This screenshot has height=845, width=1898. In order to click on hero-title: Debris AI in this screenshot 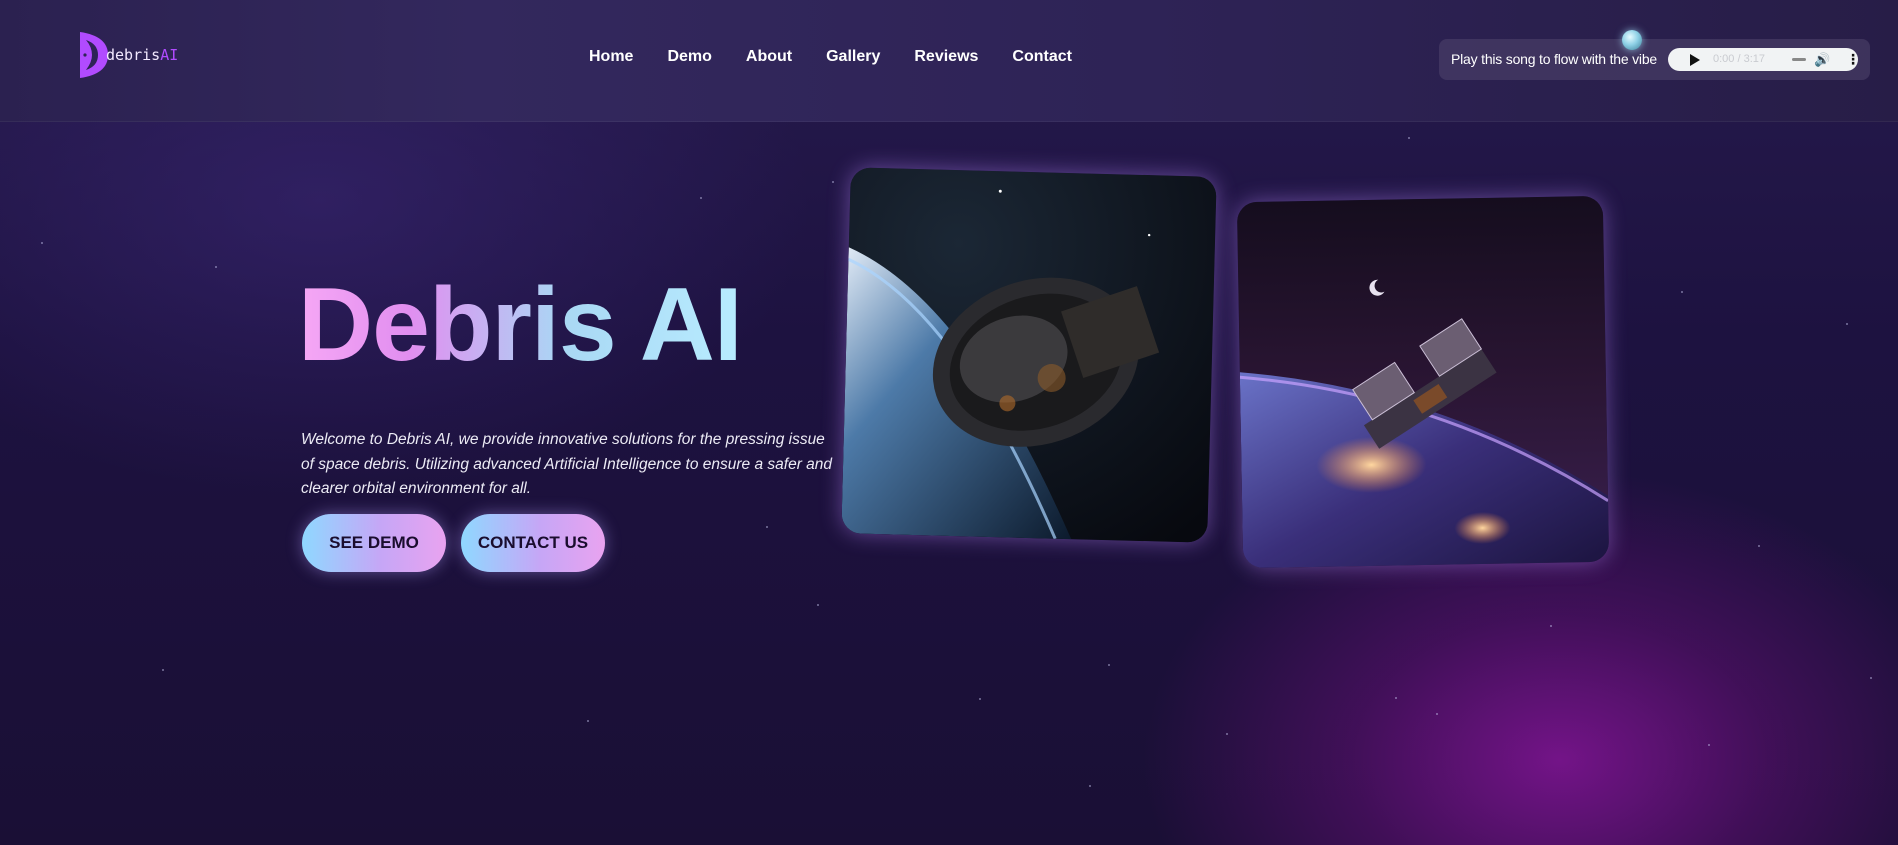, I will do `click(520, 325)`.